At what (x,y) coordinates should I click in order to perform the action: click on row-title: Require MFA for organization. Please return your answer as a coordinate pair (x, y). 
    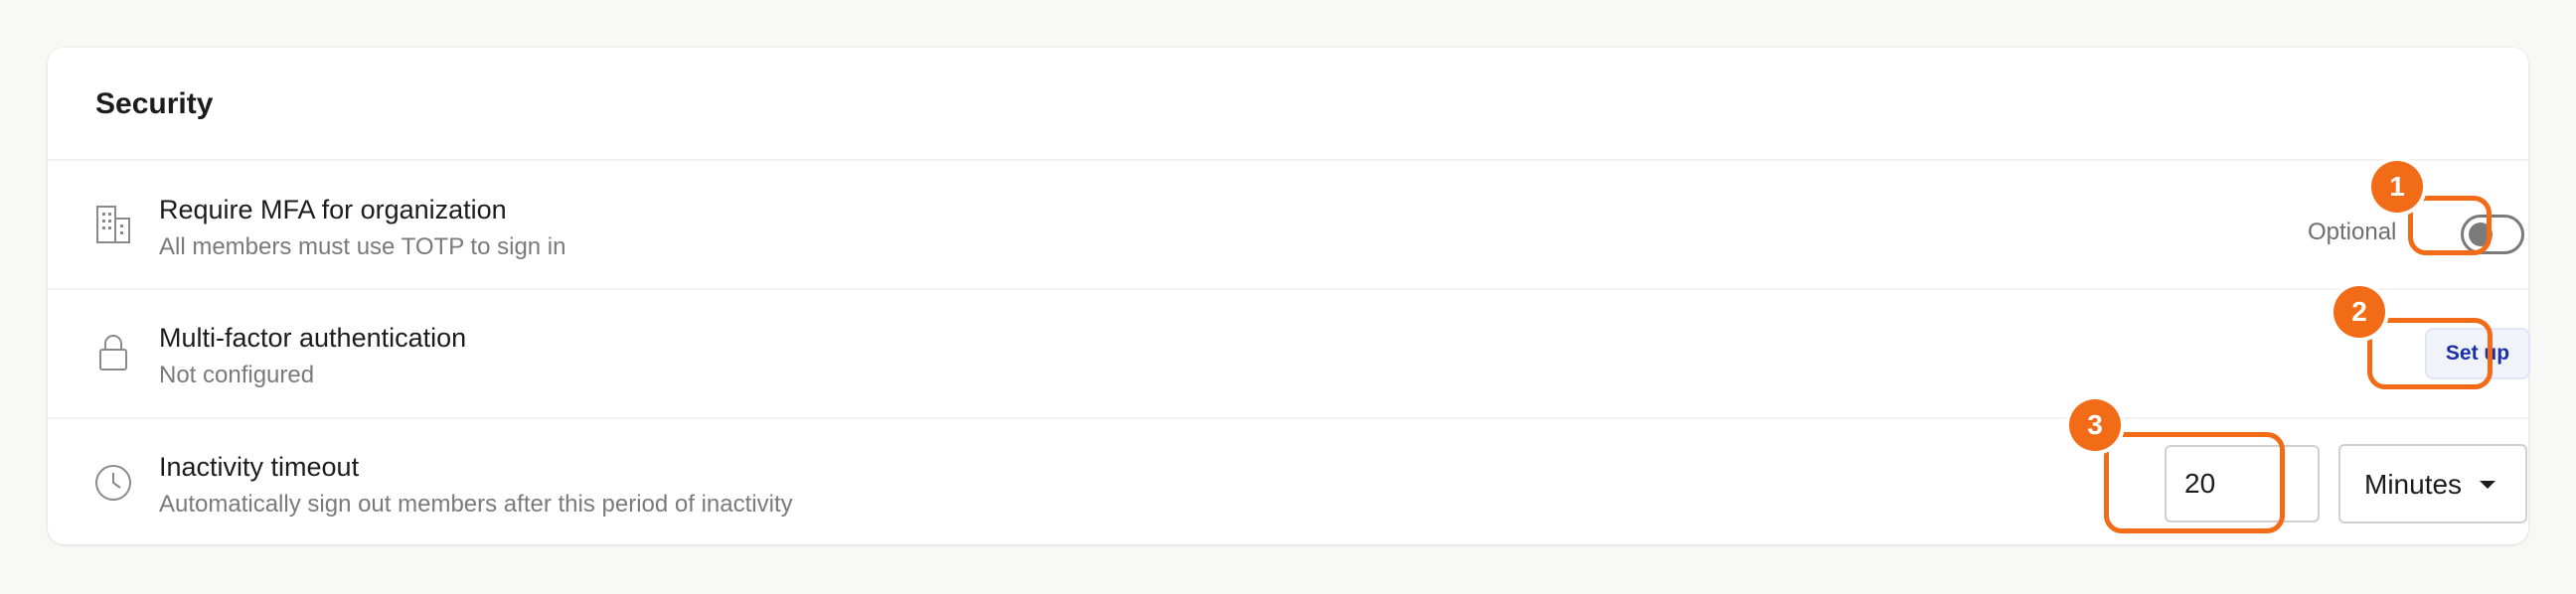
    Looking at the image, I should click on (333, 209).